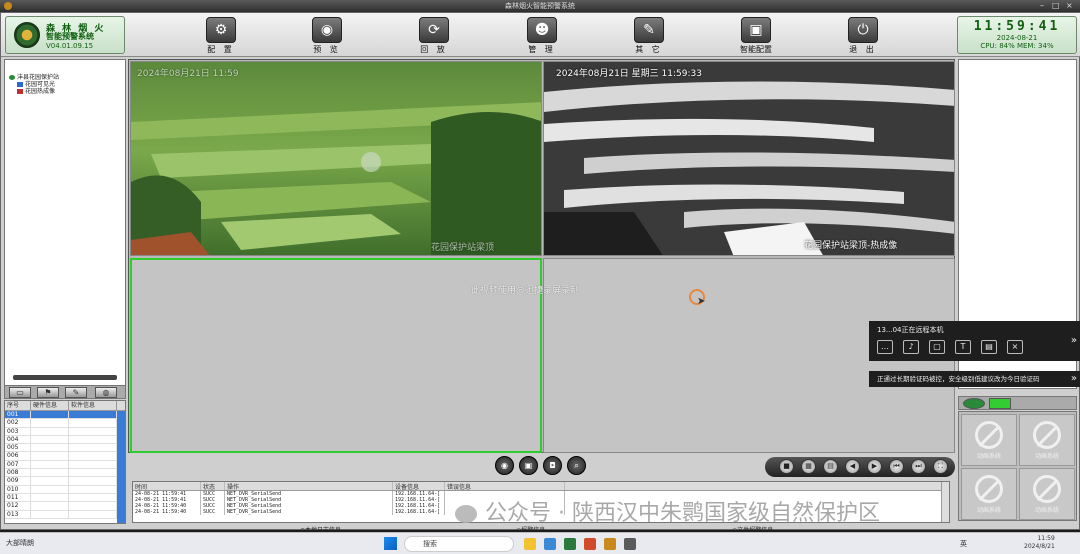  I want to click on system-tray: 英, so click(963, 544).